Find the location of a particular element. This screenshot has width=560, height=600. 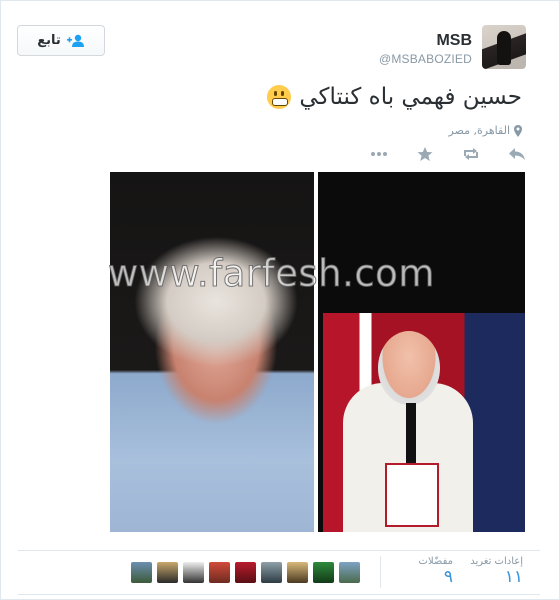

favorites-stat: مفضّلات ٩ is located at coordinates (436, 571).